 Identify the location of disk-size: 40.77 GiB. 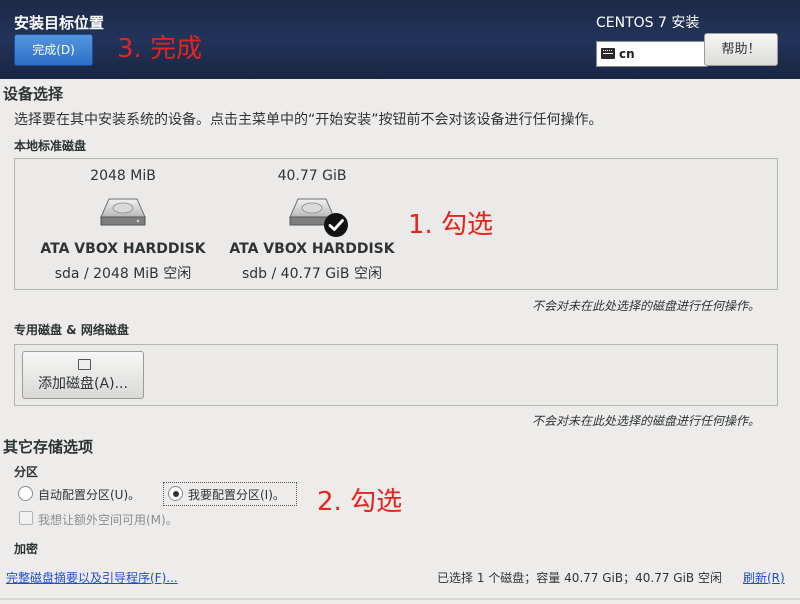
(312, 176).